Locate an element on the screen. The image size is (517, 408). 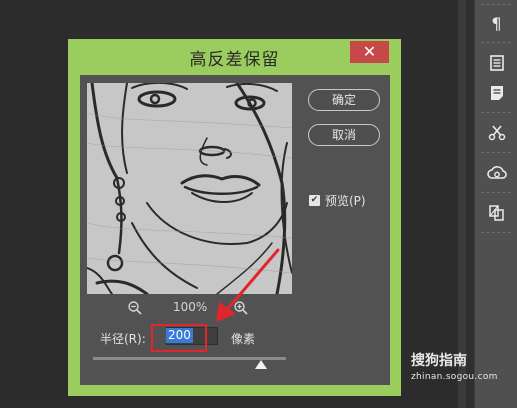
preview-checkbox: ✔ is located at coordinates (314, 200).